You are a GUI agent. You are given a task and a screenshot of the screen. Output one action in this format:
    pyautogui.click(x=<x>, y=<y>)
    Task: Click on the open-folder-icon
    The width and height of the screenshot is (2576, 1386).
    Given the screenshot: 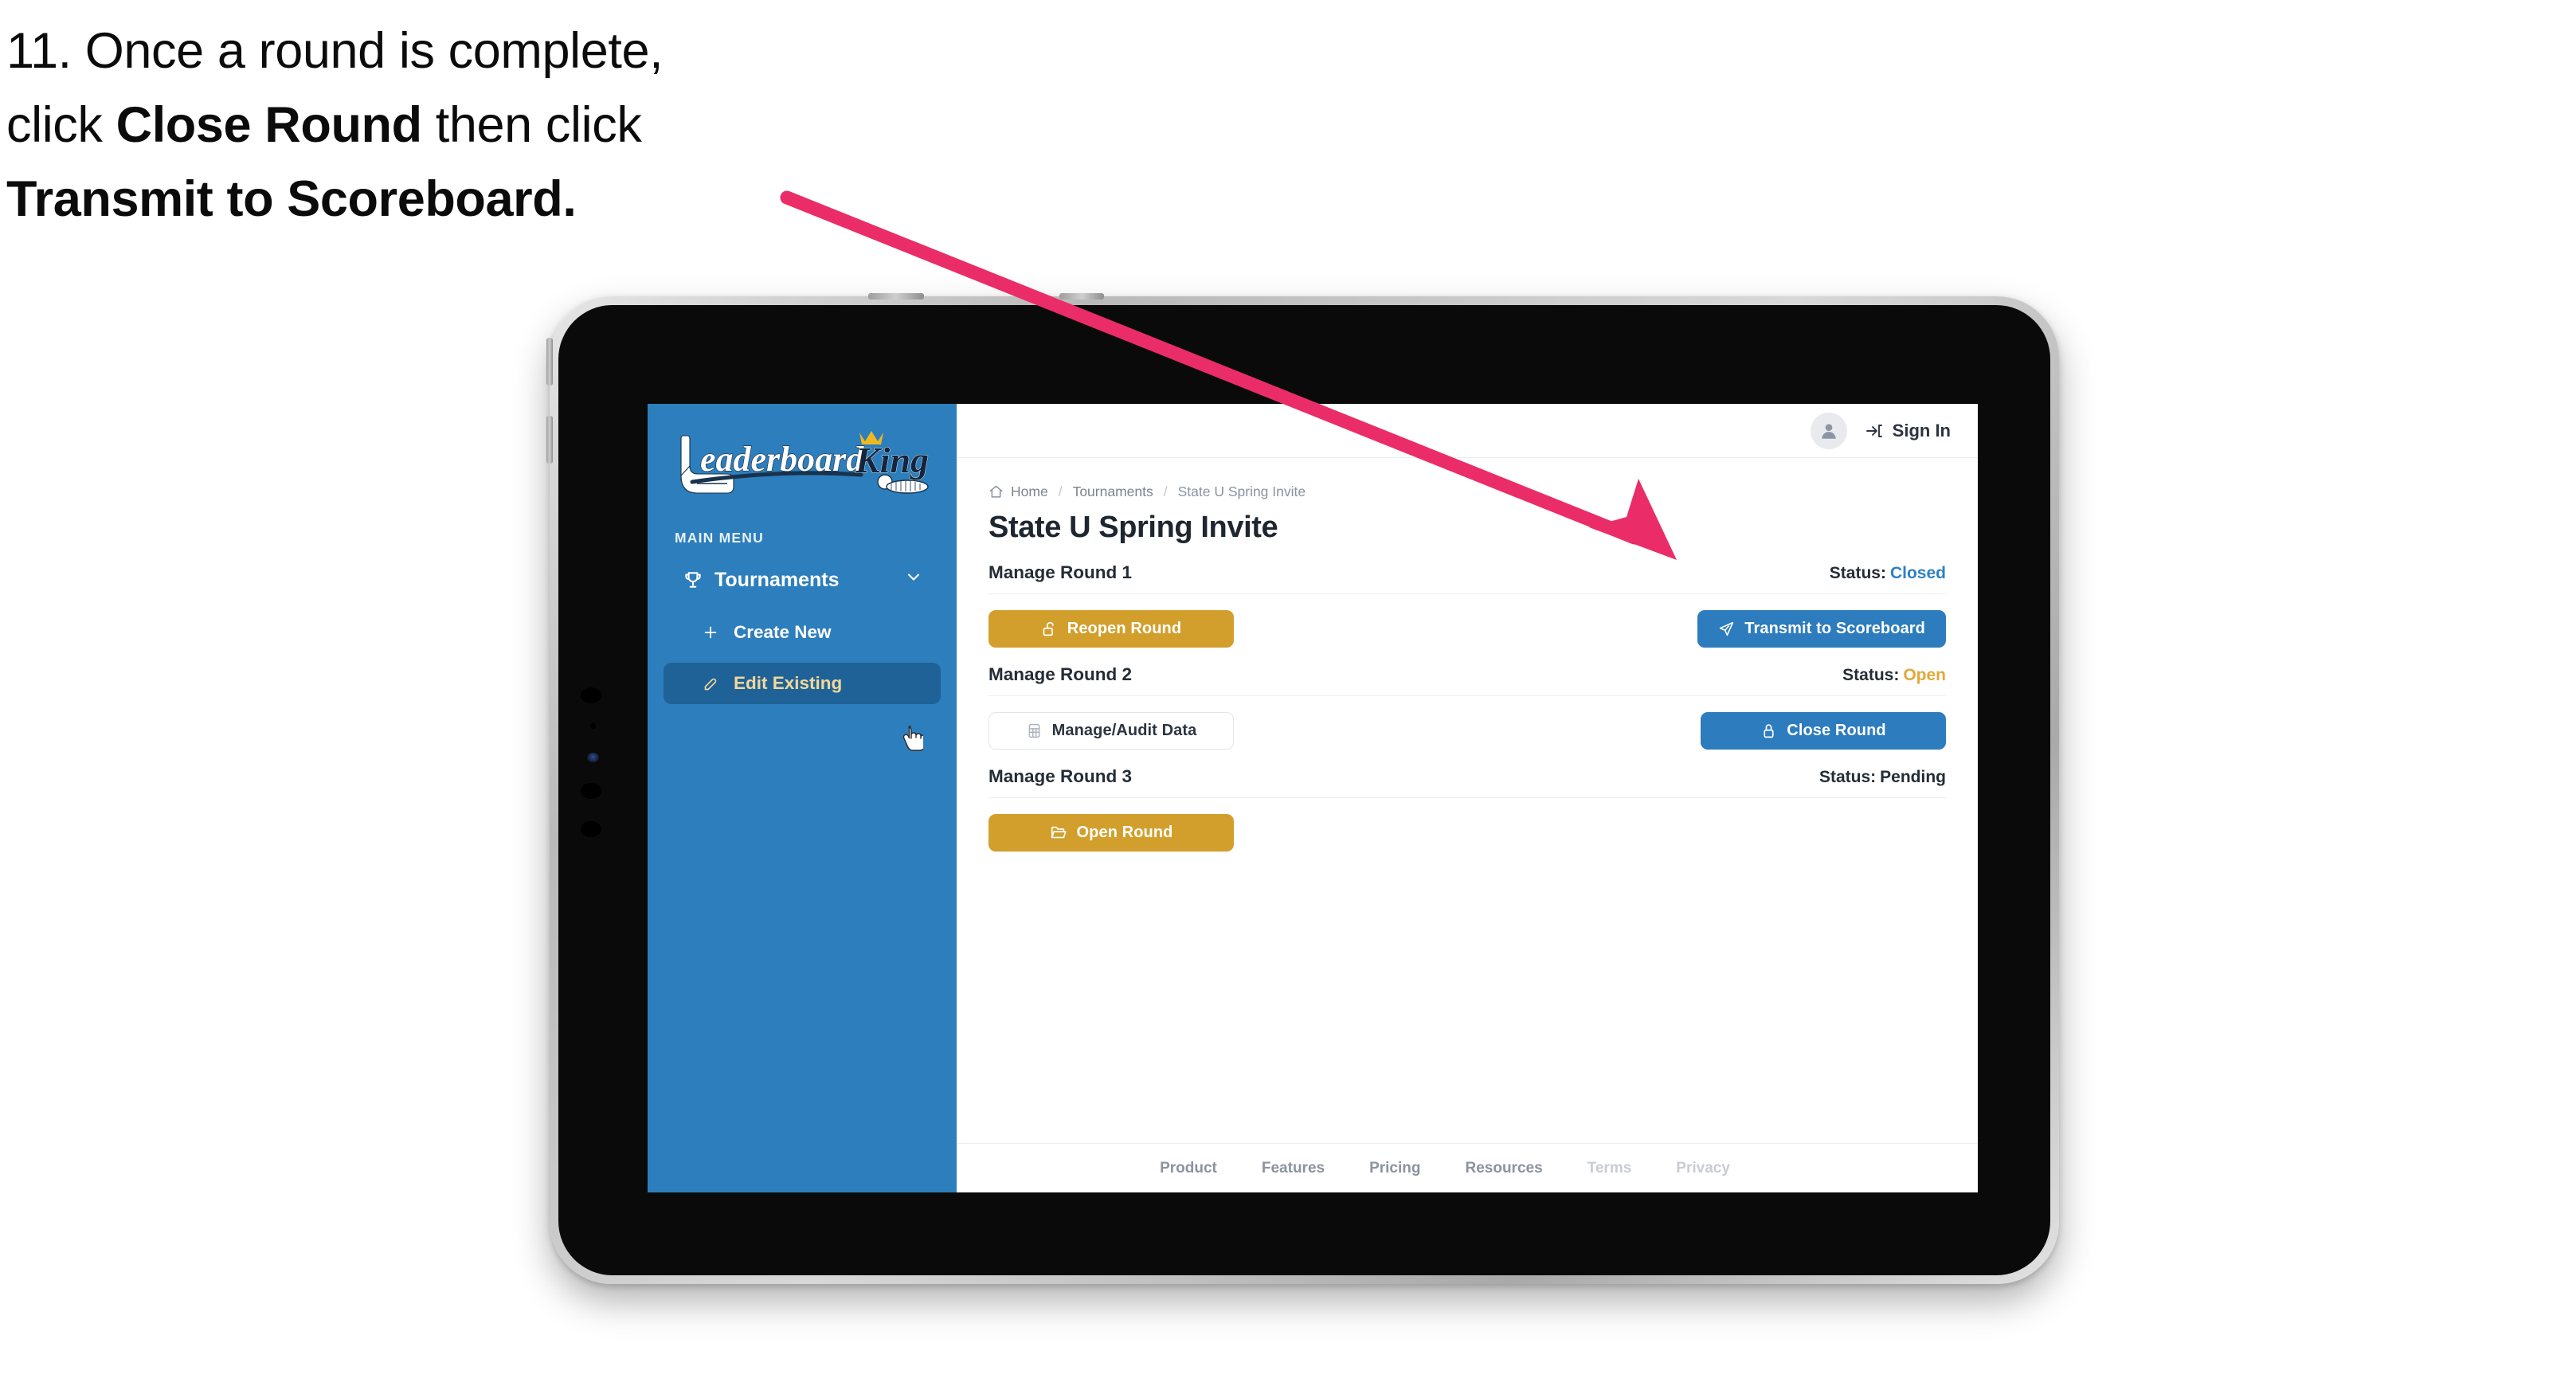 What is the action you would take?
    pyautogui.click(x=1058, y=832)
    